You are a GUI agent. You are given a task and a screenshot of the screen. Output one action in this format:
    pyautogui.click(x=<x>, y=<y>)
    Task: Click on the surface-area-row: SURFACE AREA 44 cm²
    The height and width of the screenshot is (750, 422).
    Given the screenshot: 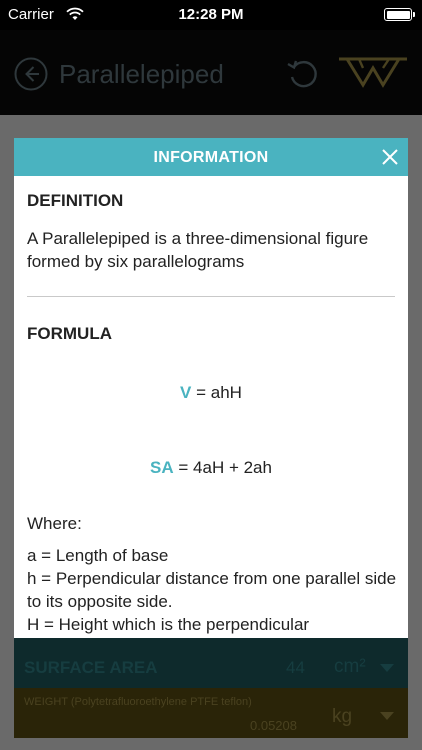 What is the action you would take?
    pyautogui.click(x=211, y=663)
    